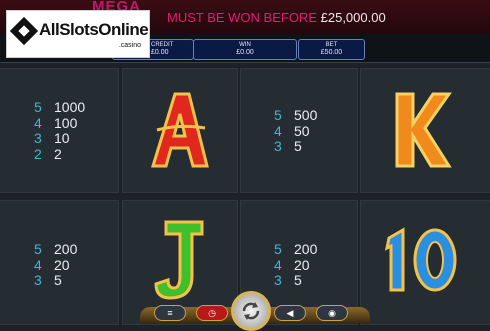 The height and width of the screenshot is (331, 490). I want to click on menu-button: ◉, so click(332, 313).